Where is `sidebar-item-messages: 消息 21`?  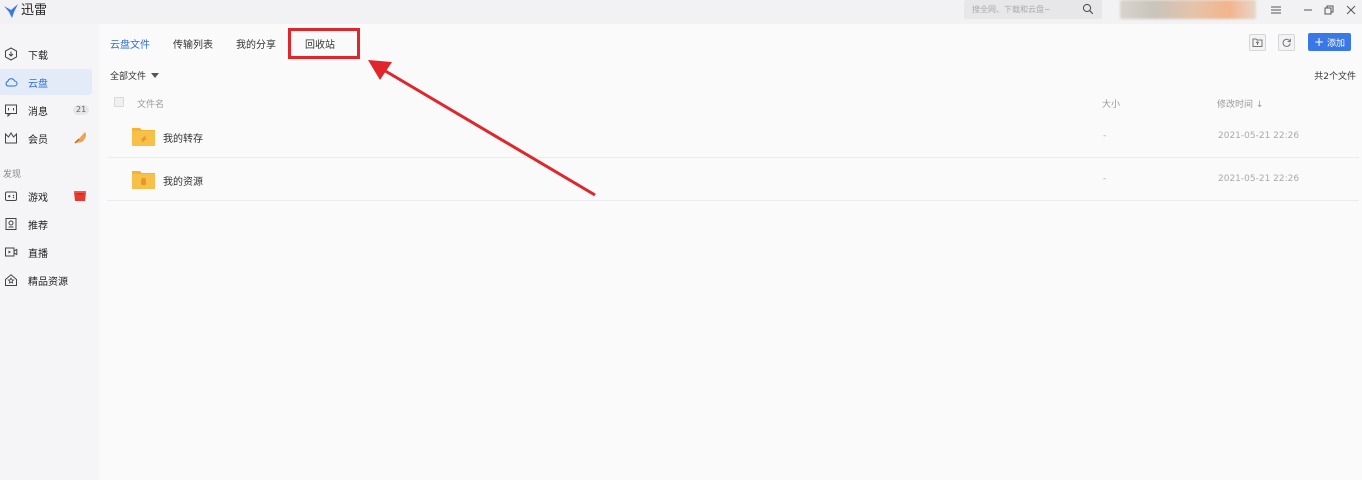
sidebar-item-messages: 消息 21 is located at coordinates (46, 110).